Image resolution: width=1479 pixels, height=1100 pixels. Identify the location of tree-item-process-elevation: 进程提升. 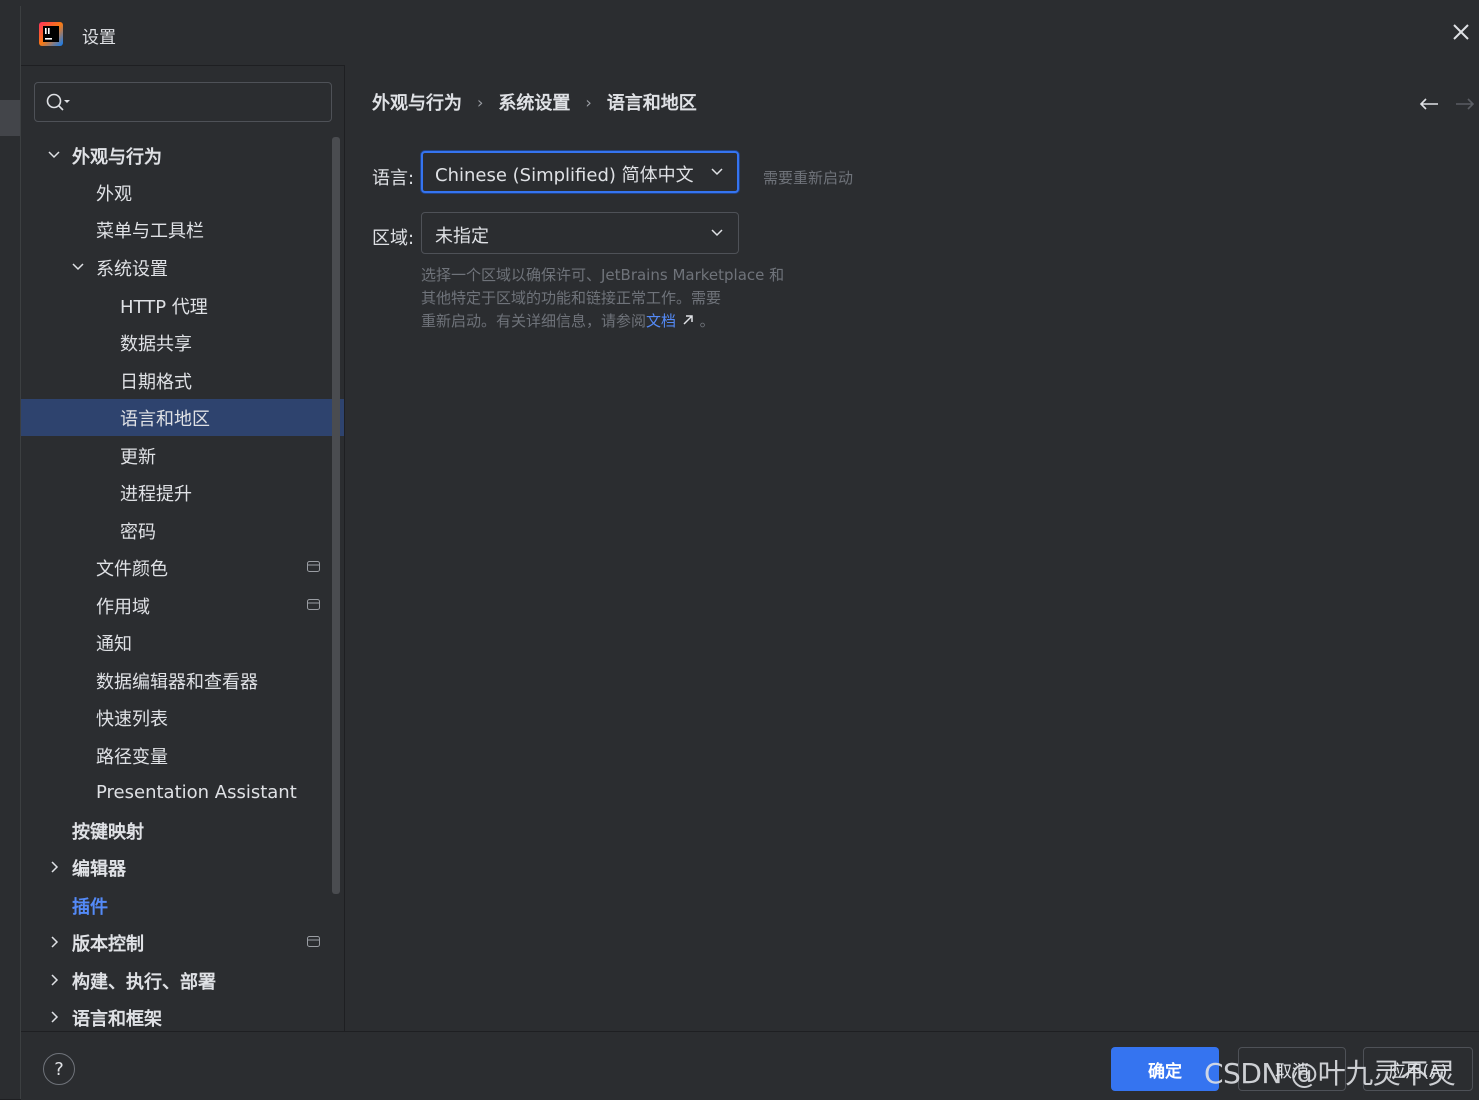
(183, 492).